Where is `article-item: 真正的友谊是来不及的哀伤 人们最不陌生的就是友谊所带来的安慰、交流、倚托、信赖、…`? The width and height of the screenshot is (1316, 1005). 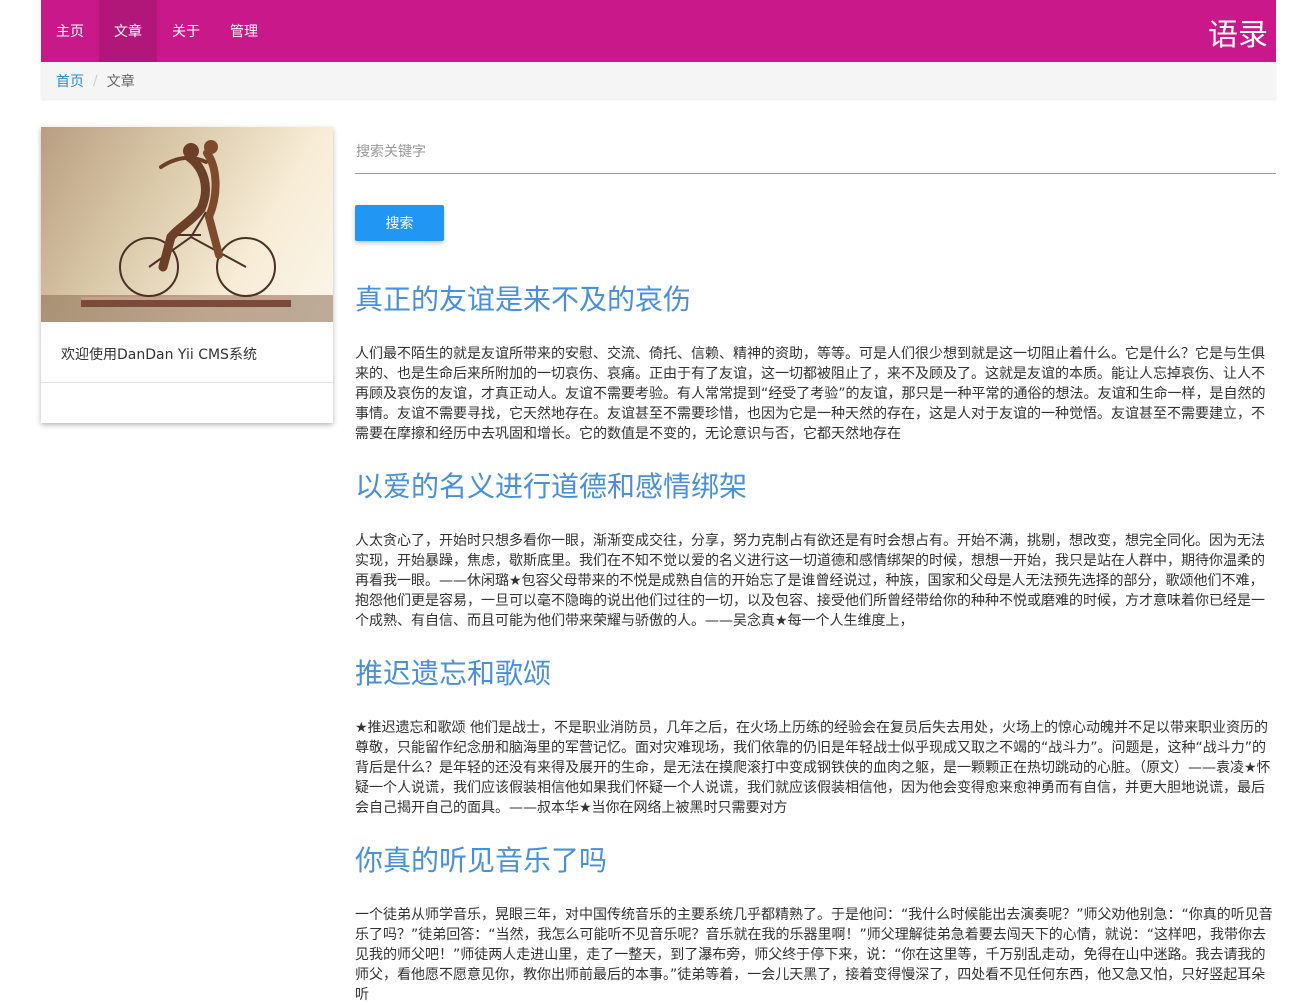 article-item: 真正的友谊是来不及的哀伤 人们最不陌生的就是友谊所带来的安慰、交流、倚托、信赖、… is located at coordinates (815, 363).